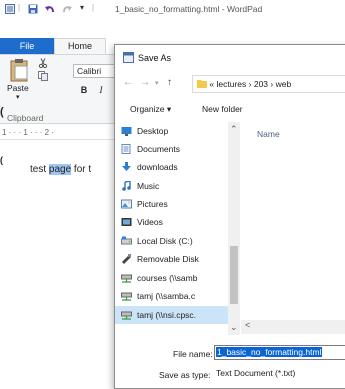 The image size is (345, 389). Describe the element at coordinates (10, 9) in the screenshot. I see `wordpad-app-icon` at that location.